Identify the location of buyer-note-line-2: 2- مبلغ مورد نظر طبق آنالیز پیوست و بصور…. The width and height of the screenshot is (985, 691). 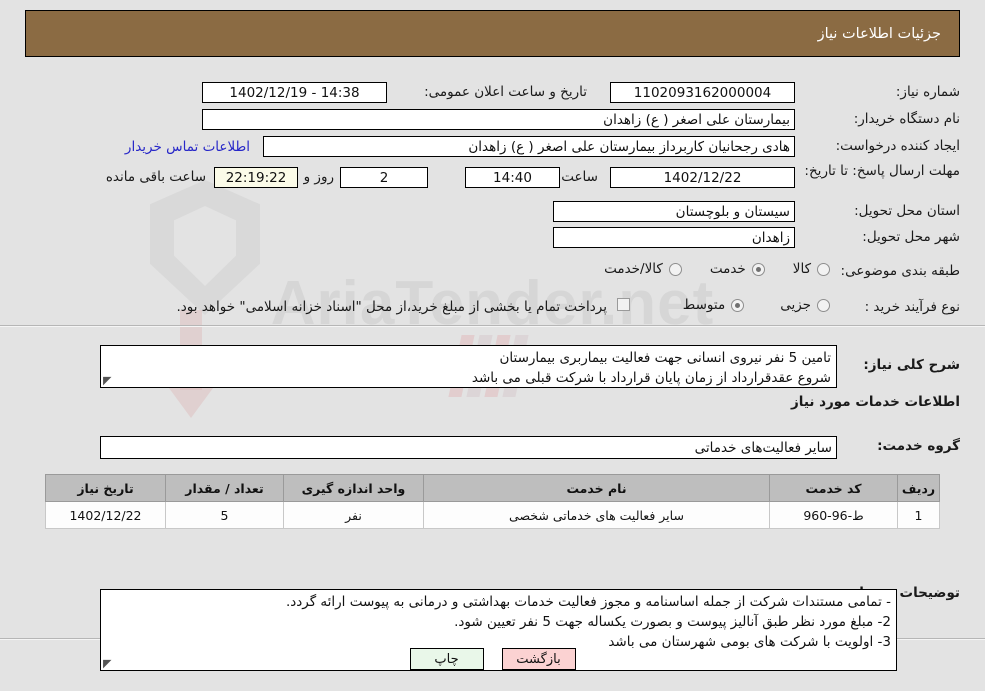
(672, 622).